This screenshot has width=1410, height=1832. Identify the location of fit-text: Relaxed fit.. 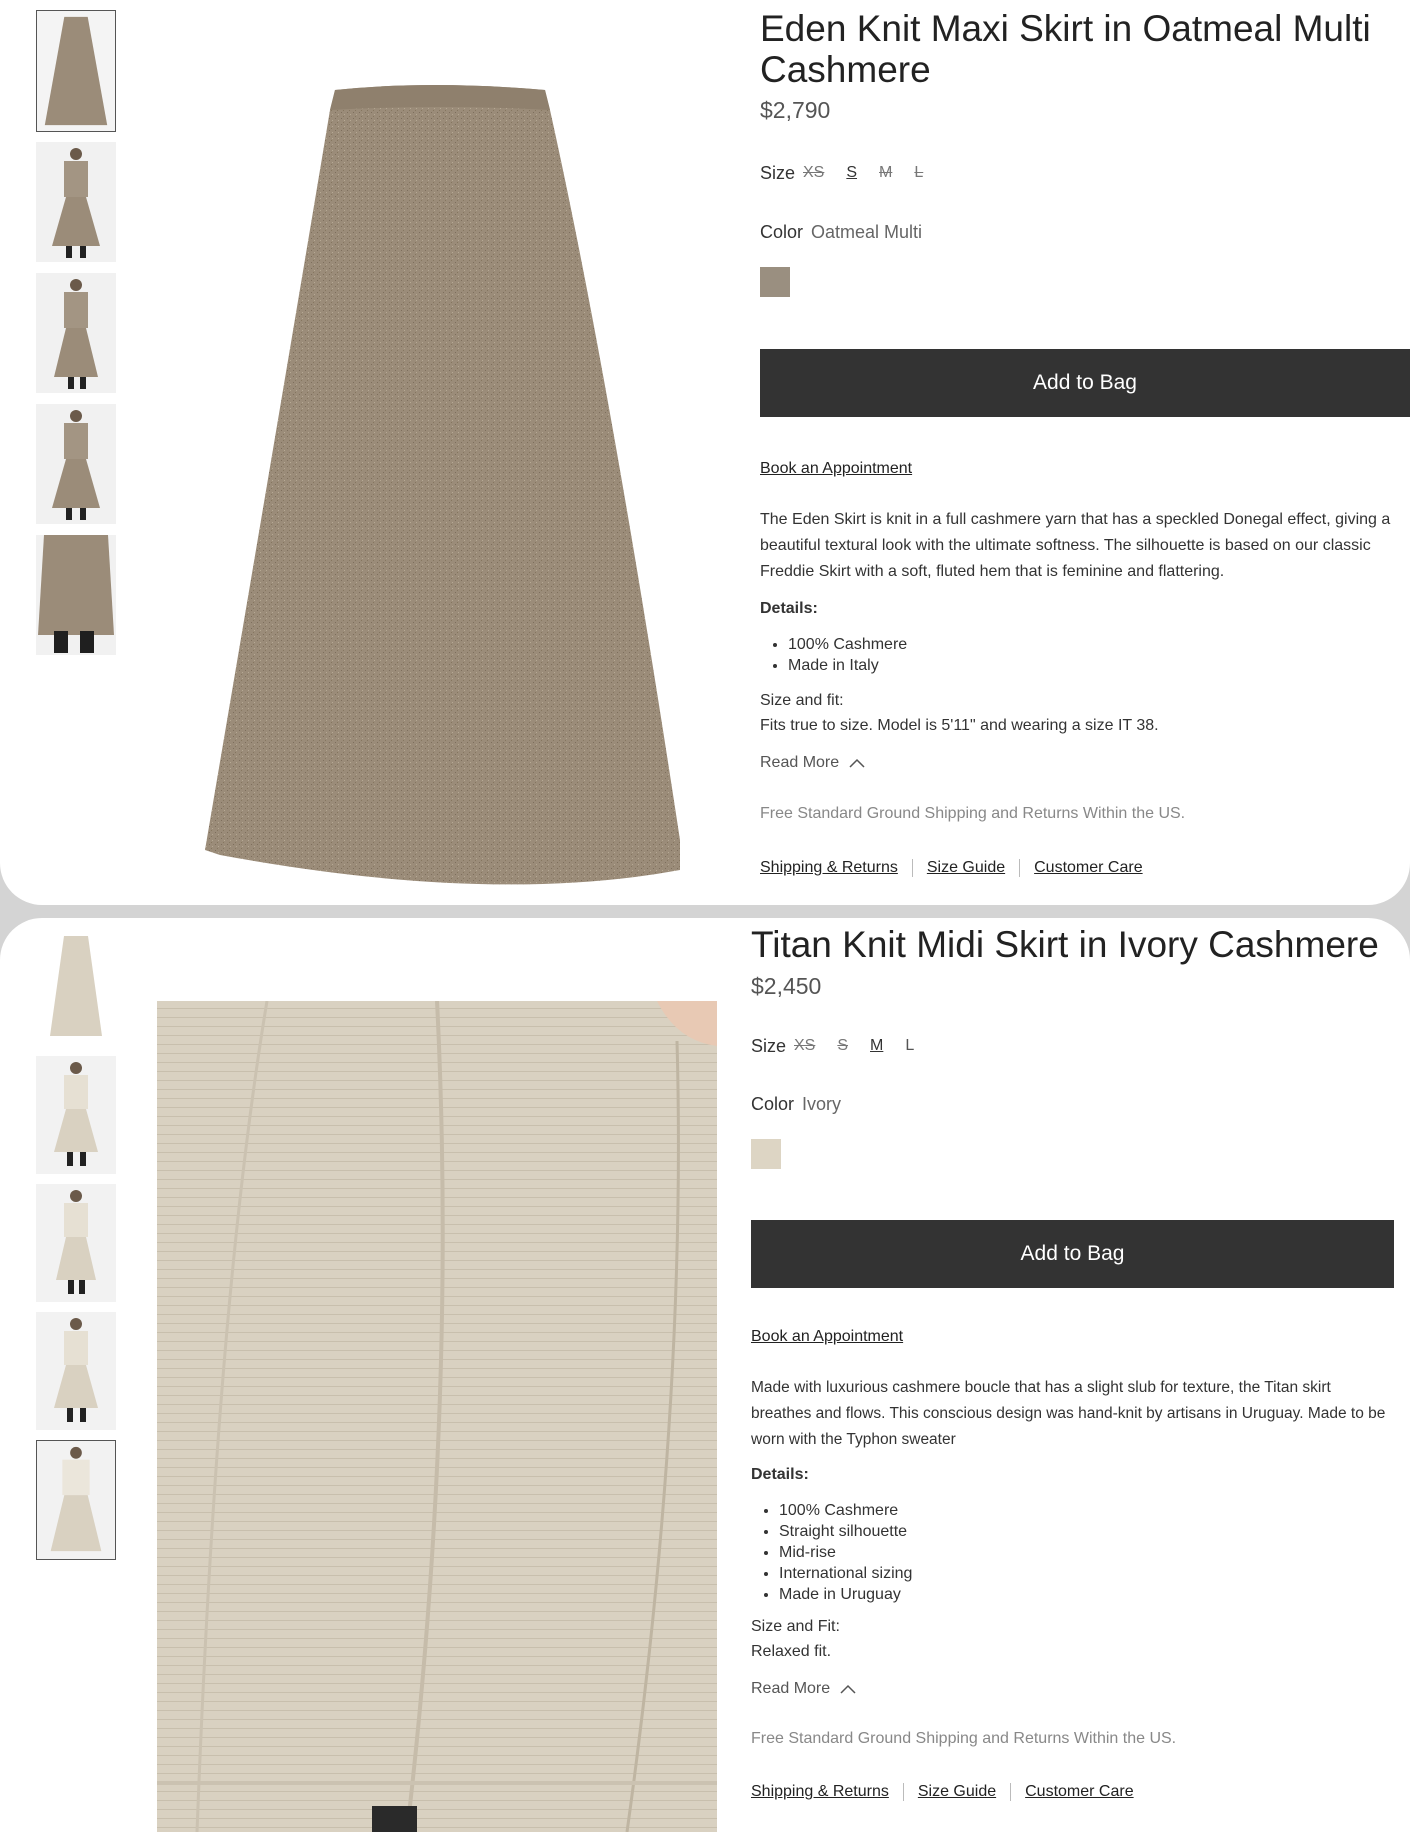
(791, 1651).